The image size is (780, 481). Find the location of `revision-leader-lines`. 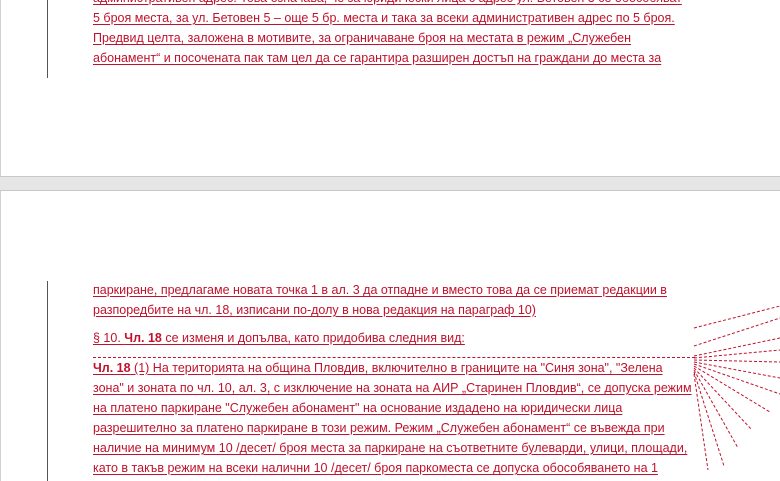

revision-leader-lines is located at coordinates (736, 387).